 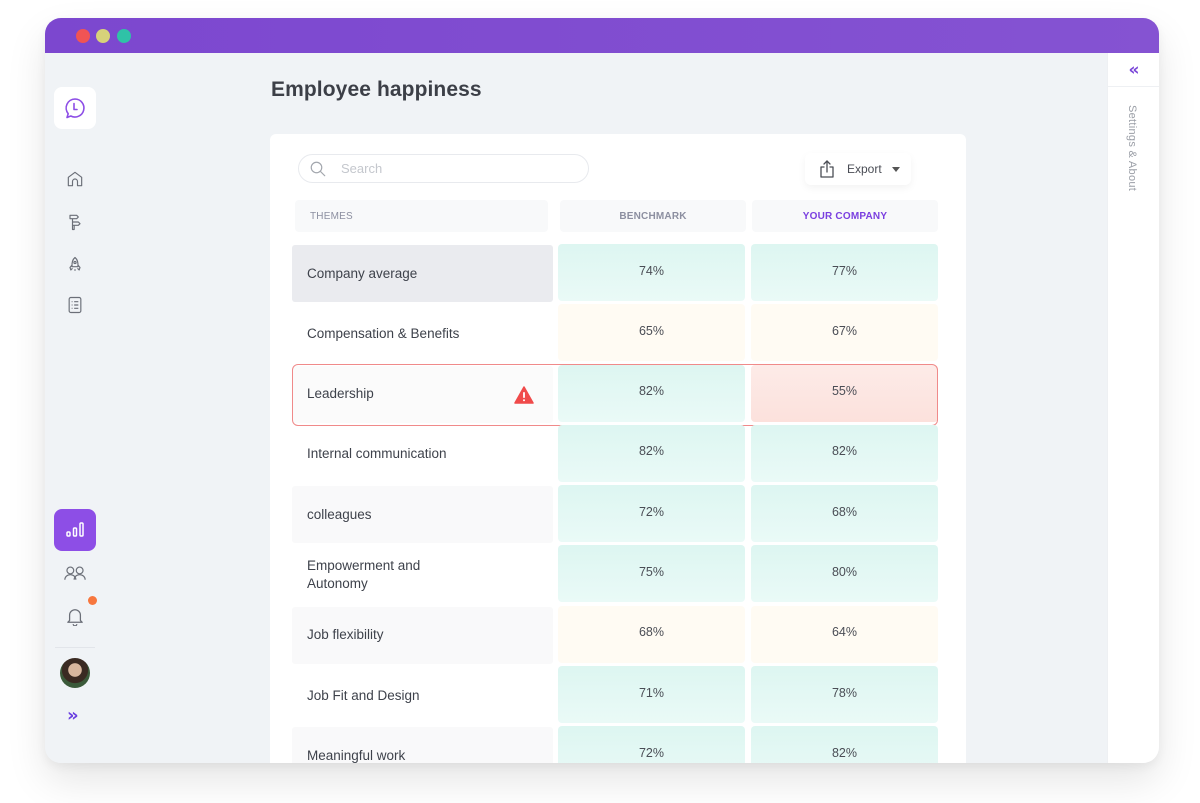 I want to click on sidebar-divider, so click(x=75, y=647).